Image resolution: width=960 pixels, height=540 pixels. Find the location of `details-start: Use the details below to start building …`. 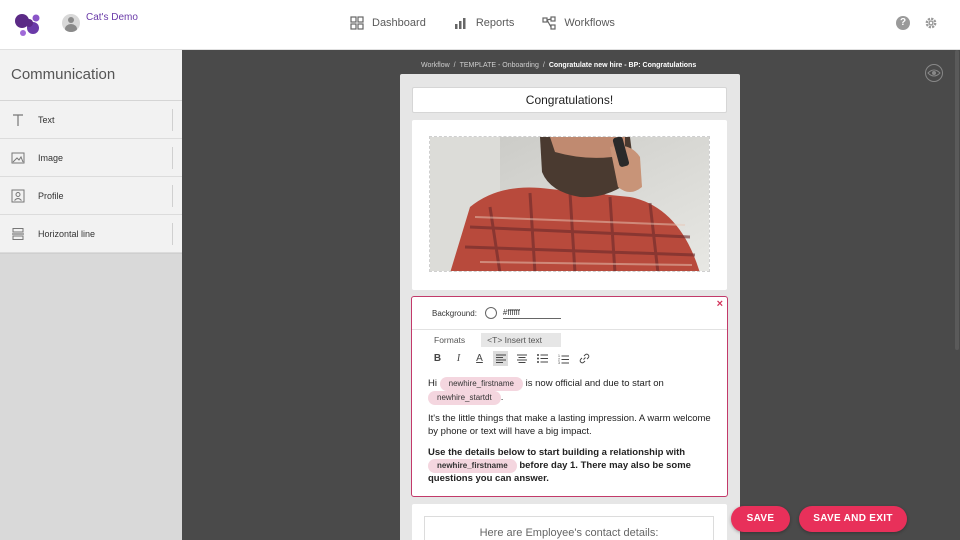

details-start: Use the details below to start building … is located at coordinates (557, 452).